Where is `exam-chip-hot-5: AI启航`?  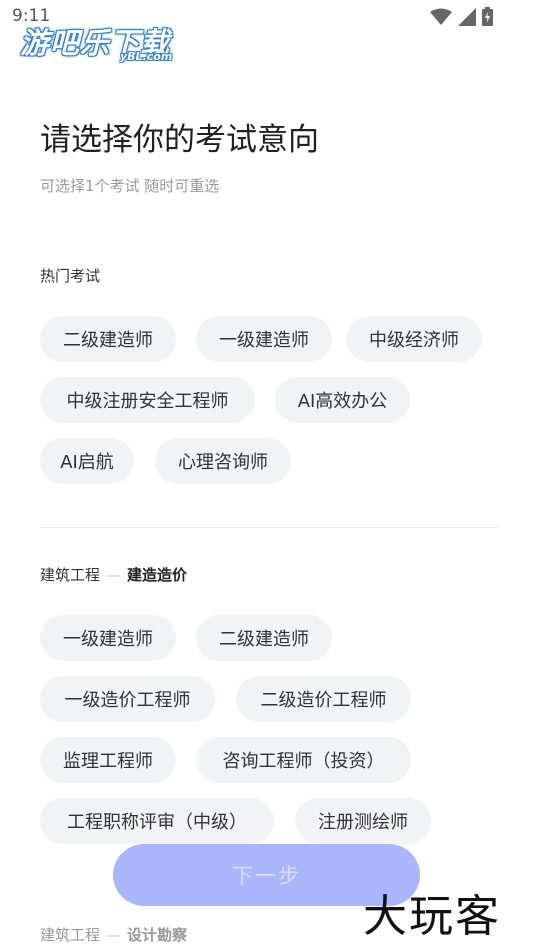 exam-chip-hot-5: AI启航 is located at coordinates (87, 461).